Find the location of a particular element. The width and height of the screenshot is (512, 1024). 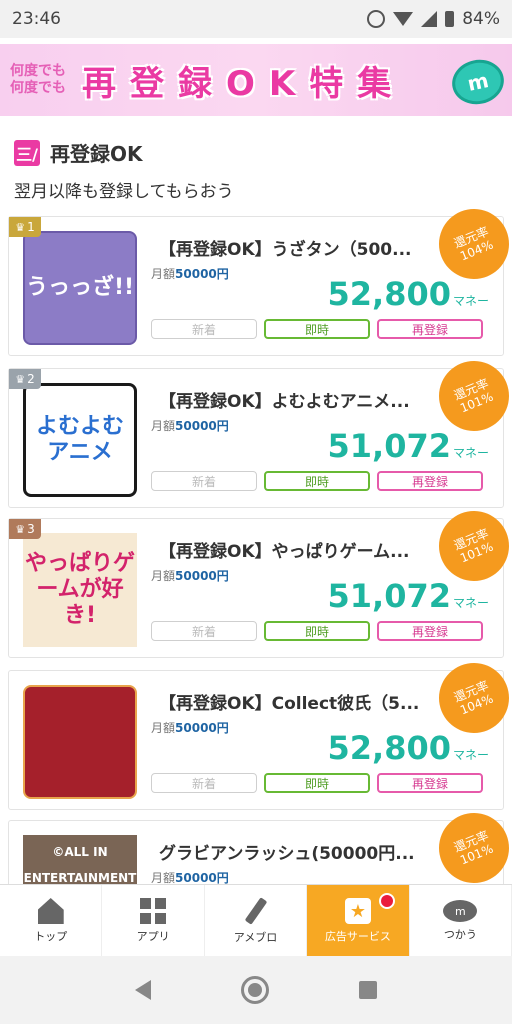

banner-small-text: 何度でも 何度でも is located at coordinates (38, 79).